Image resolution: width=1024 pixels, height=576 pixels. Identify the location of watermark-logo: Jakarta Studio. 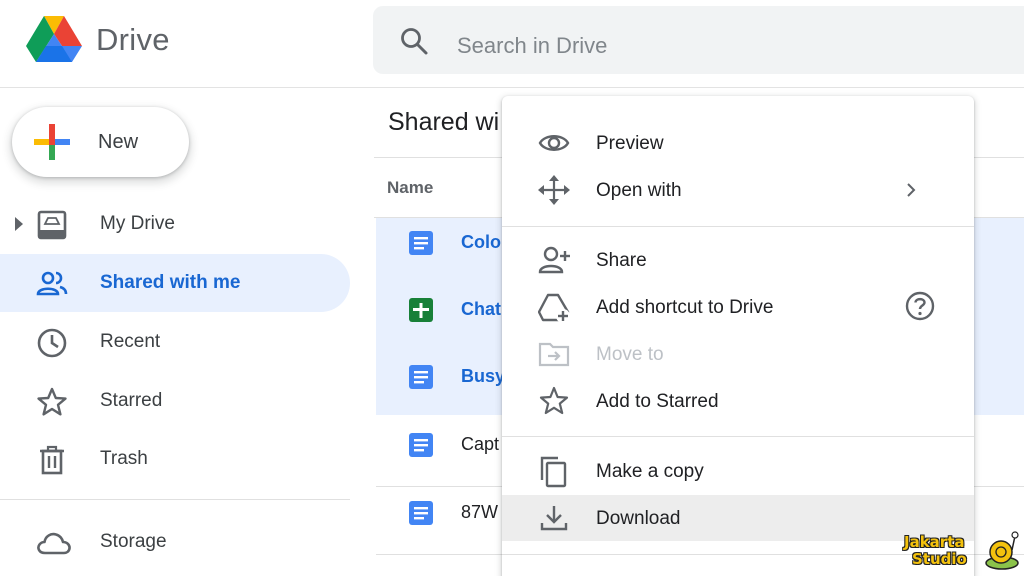
(962, 551).